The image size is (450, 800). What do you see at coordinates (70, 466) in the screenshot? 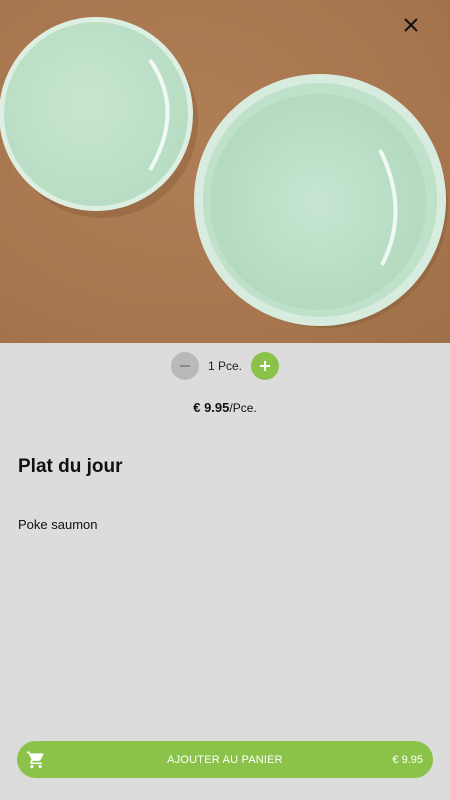
I see `product-title: Plat du jour` at bounding box center [70, 466].